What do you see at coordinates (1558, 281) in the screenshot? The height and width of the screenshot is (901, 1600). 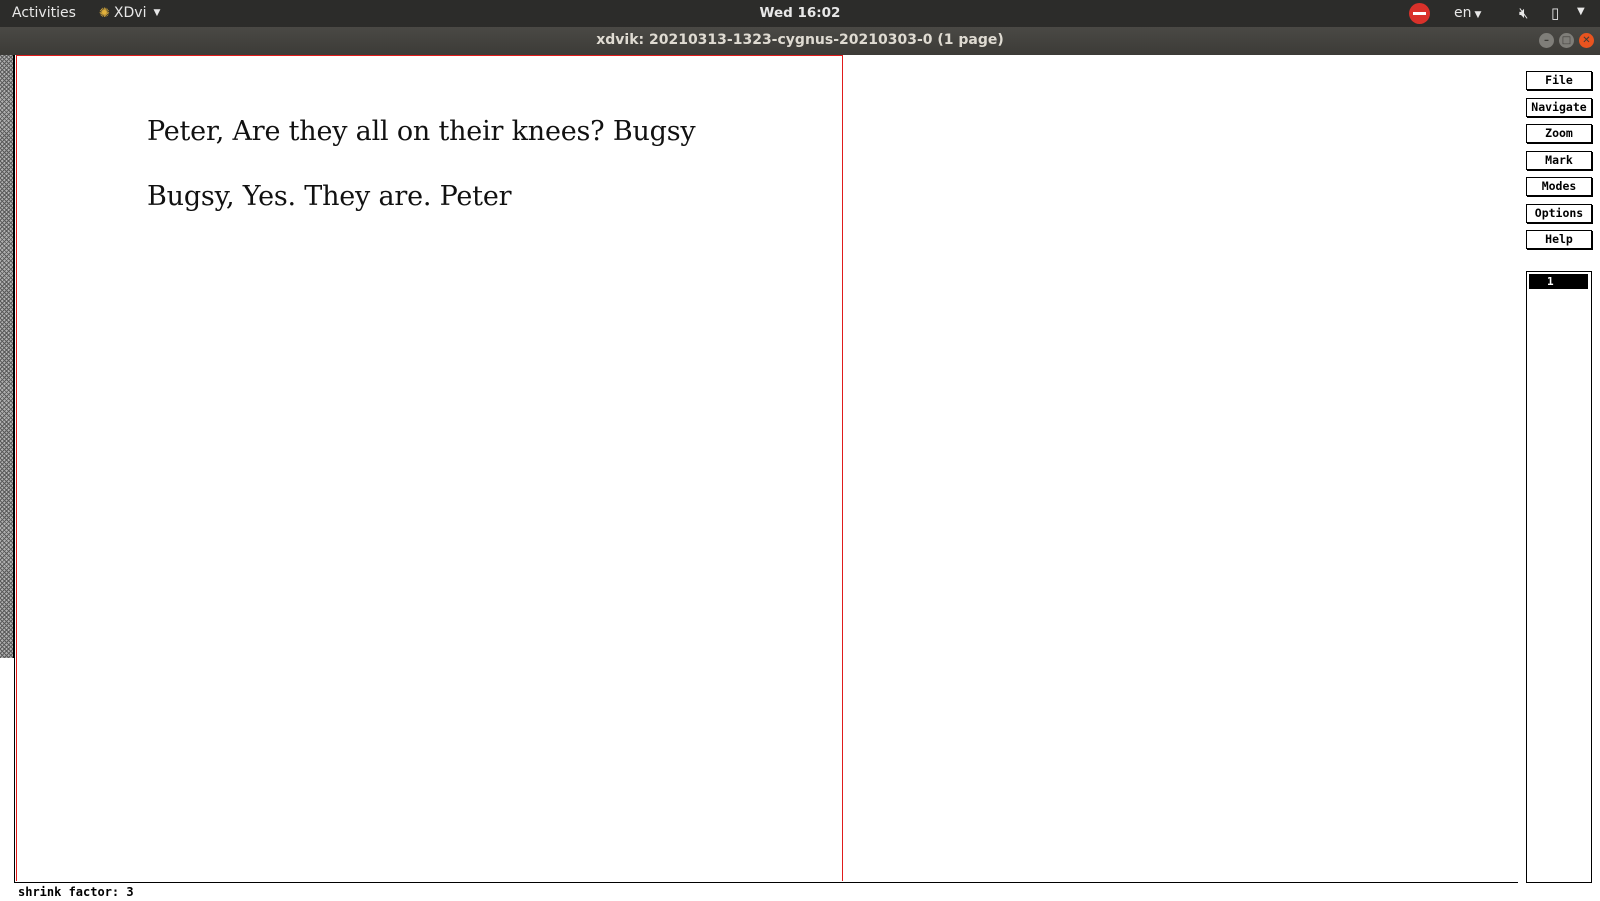 I see `page-list-item: 1` at bounding box center [1558, 281].